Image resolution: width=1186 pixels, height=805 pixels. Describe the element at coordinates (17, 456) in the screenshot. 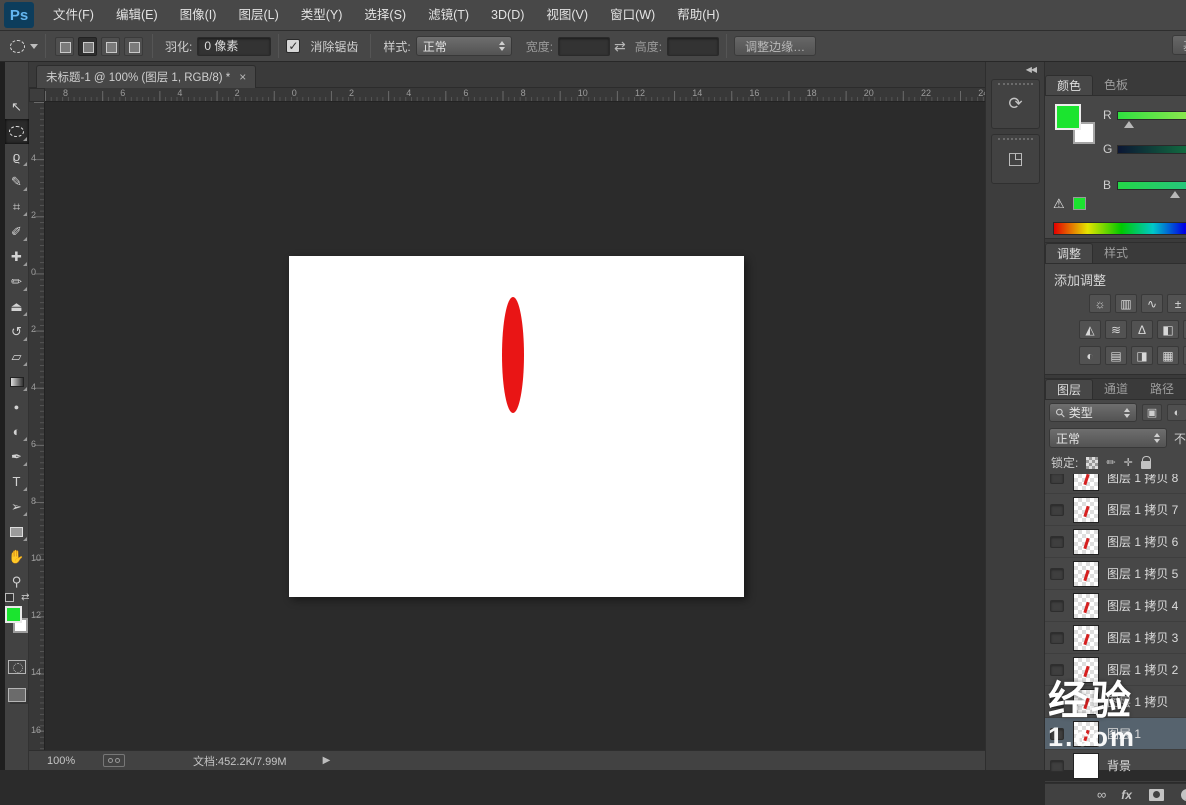

I see `pen-tool: ✒` at that location.